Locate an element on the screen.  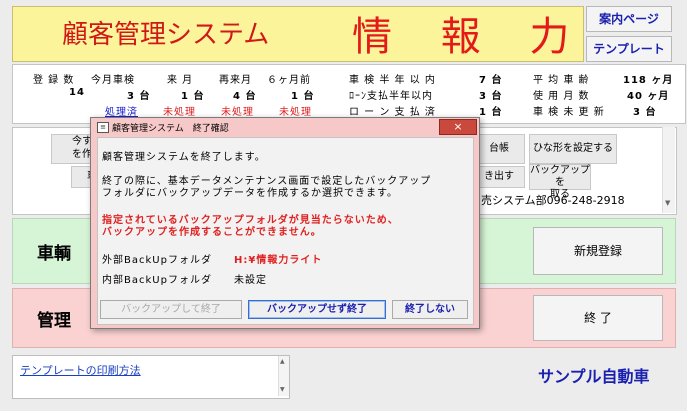
stat-value-month-after: 4 台 is located at coordinates (245, 96).